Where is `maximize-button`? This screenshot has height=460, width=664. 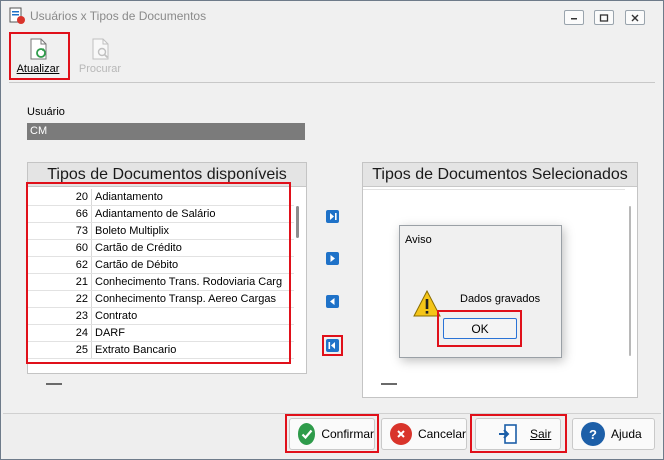
maximize-button is located at coordinates (604, 17).